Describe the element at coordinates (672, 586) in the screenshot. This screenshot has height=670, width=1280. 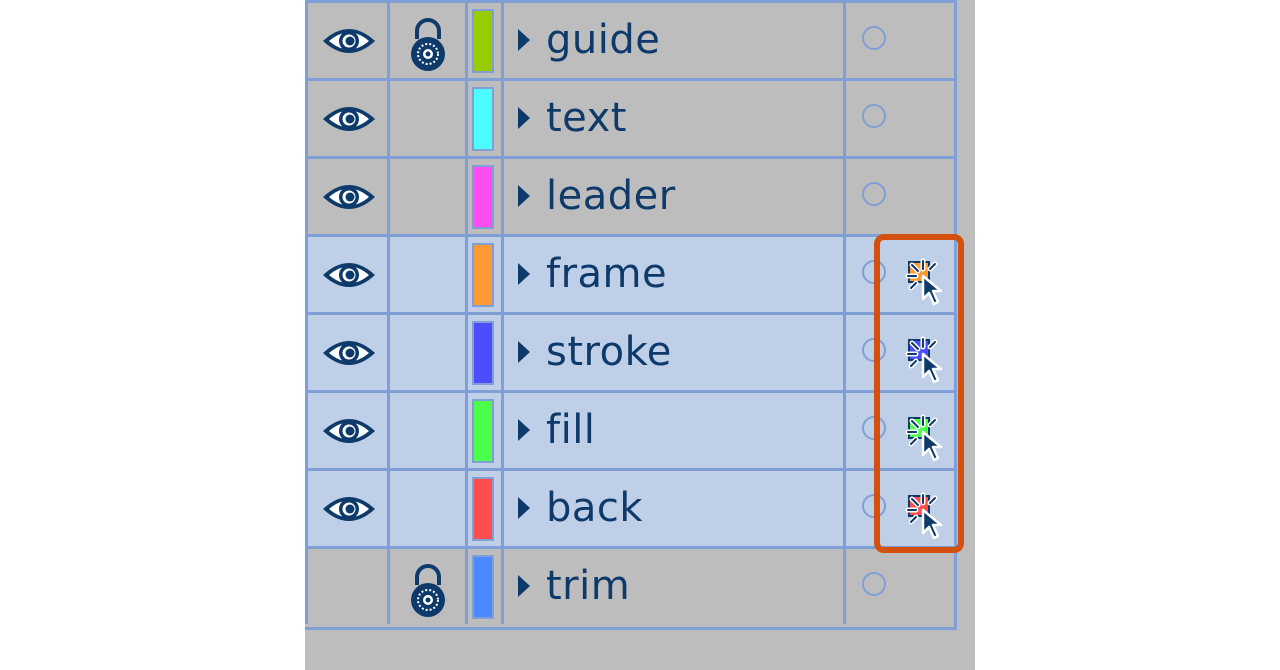
I see `layer-name-cell: trim` at that location.